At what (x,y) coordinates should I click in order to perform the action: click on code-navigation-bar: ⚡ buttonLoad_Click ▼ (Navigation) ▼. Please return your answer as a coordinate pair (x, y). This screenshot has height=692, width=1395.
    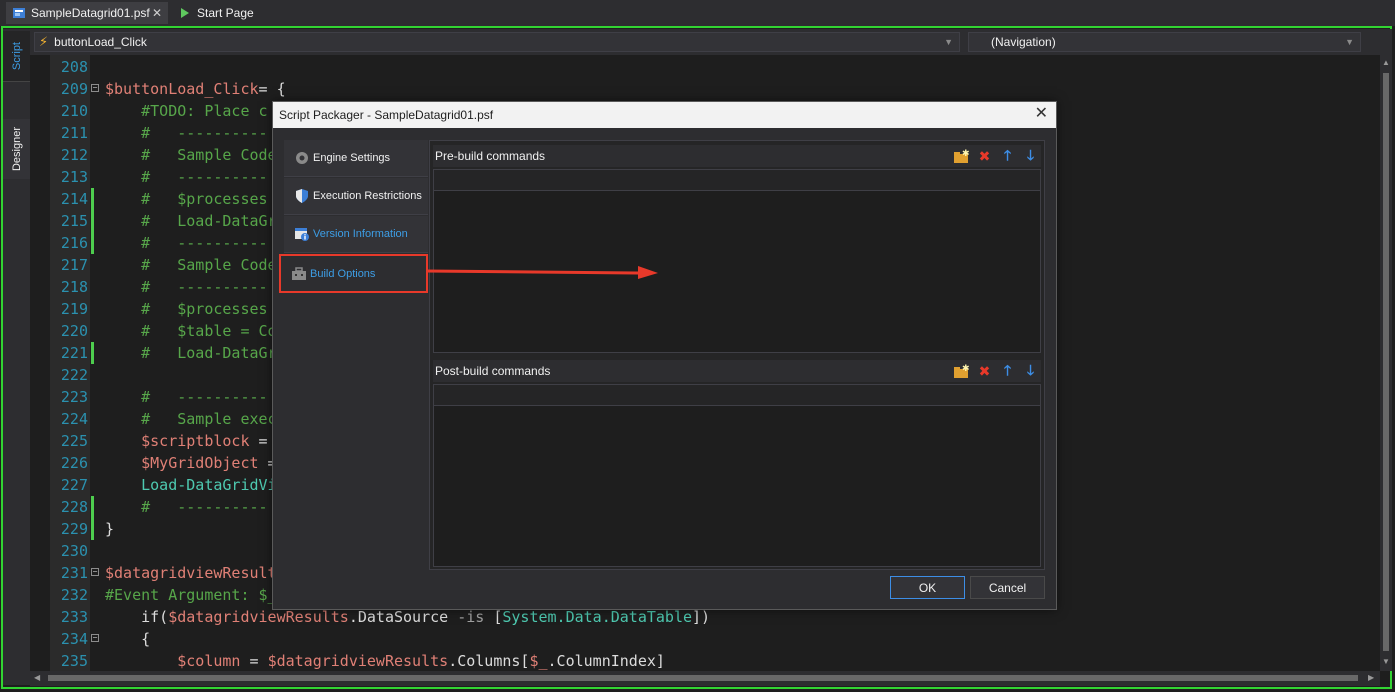
    Looking at the image, I should click on (711, 42).